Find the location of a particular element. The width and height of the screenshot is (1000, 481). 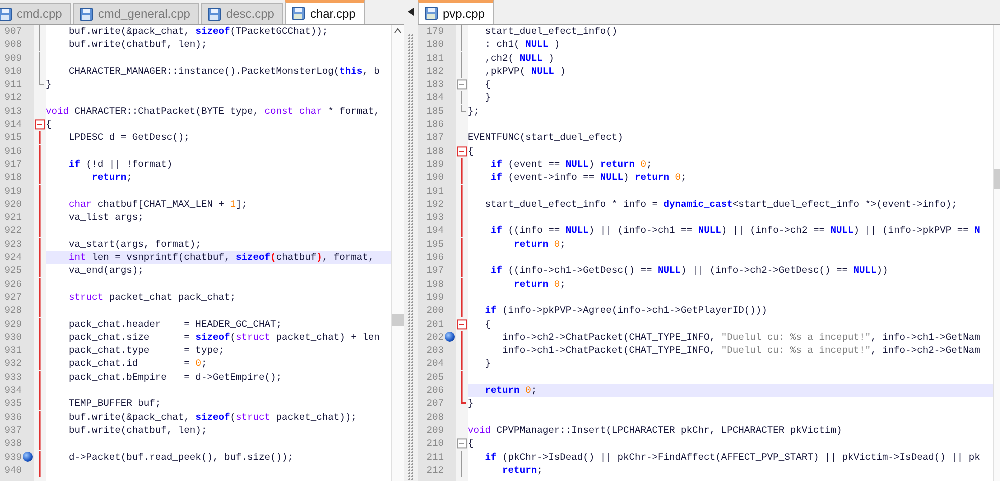

line-number: 186 is located at coordinates (435, 125).